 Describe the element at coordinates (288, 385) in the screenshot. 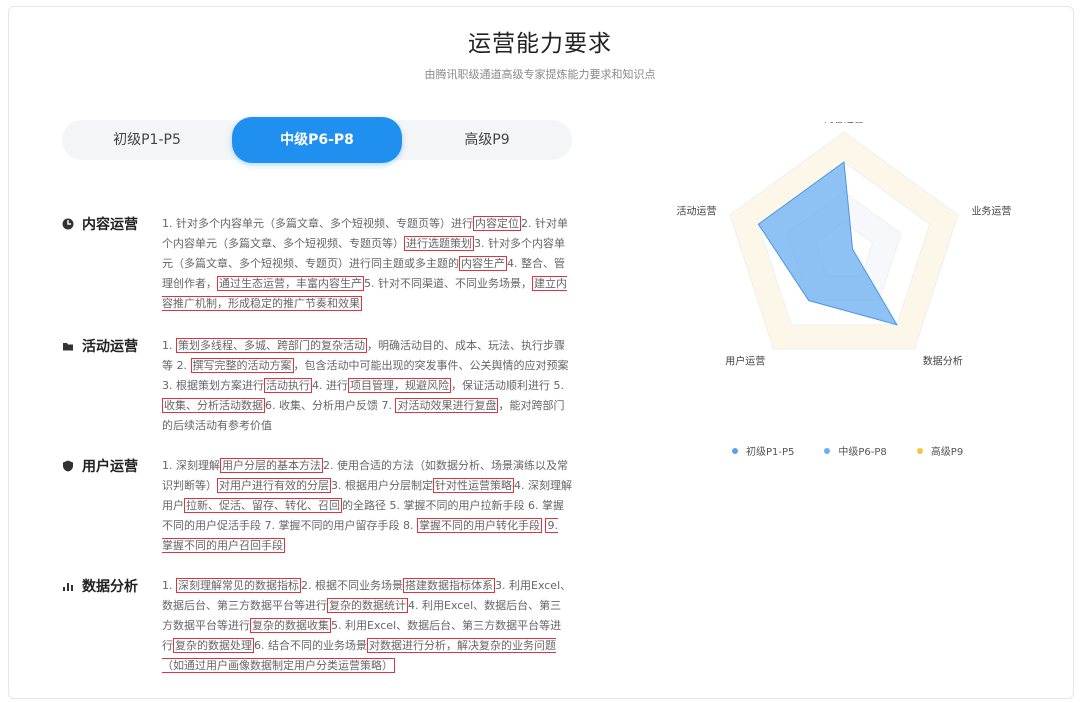

I see `highlight-text: 活动执行` at that location.